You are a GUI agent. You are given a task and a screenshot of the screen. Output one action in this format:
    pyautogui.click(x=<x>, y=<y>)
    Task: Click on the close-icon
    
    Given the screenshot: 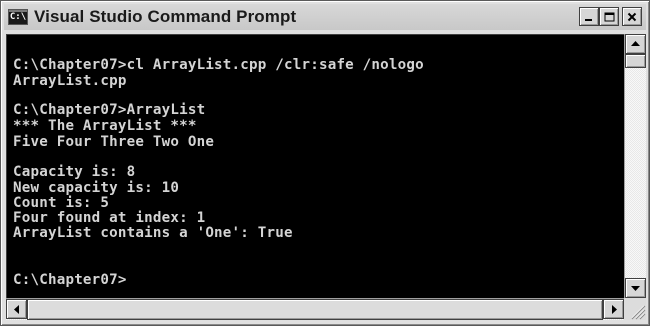 What is the action you would take?
    pyautogui.click(x=632, y=16)
    